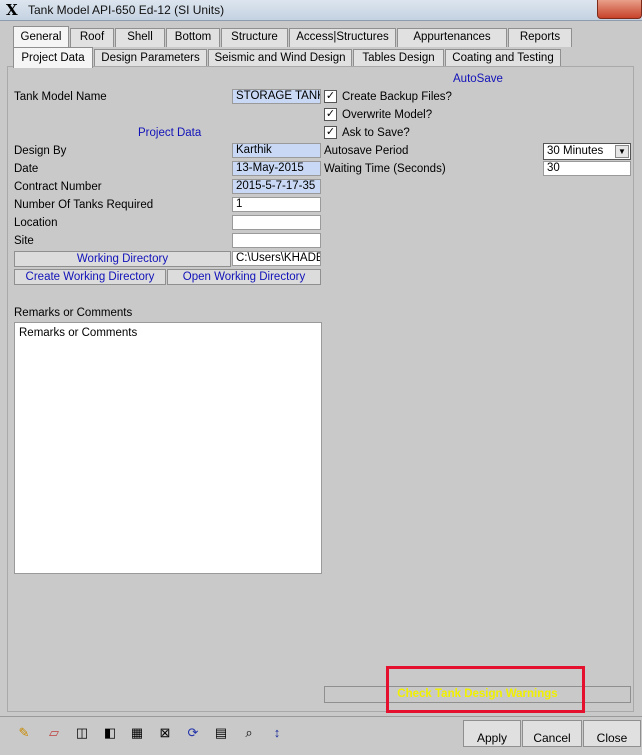 The width and height of the screenshot is (642, 755). Describe the element at coordinates (276, 240) in the screenshot. I see `site-field` at that location.